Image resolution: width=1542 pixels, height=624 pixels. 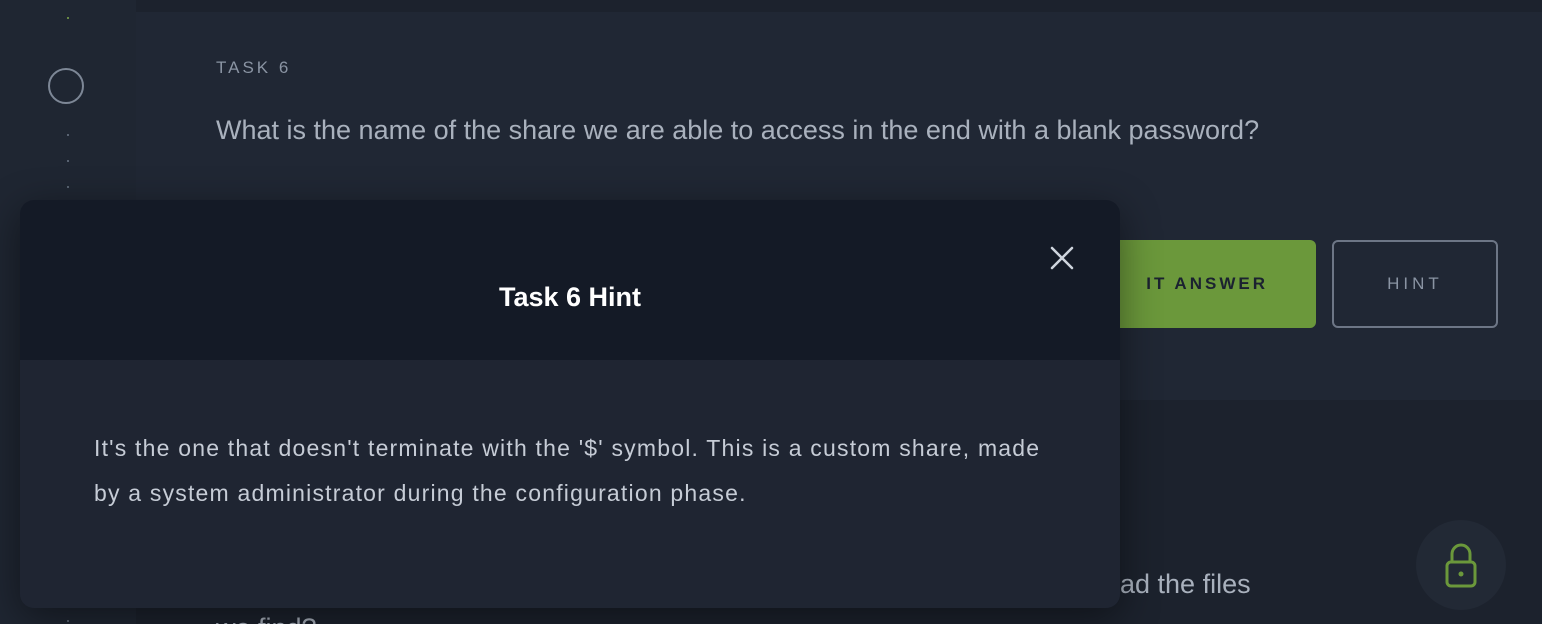 I want to click on task-label: TASK 6, so click(x=254, y=67).